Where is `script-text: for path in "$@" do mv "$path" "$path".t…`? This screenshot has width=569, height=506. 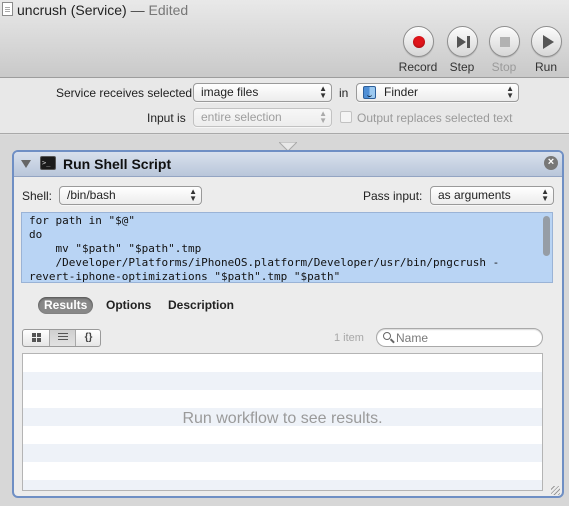 script-text: for path in "$@" do mv "$path" "$path".t… is located at coordinates (264, 248).